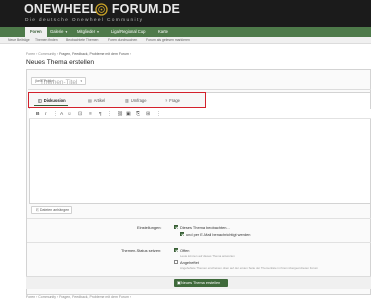  Describe the element at coordinates (84, 20) in the screenshot. I see `site-tagline: Die deutsche Onewheel Community` at that location.